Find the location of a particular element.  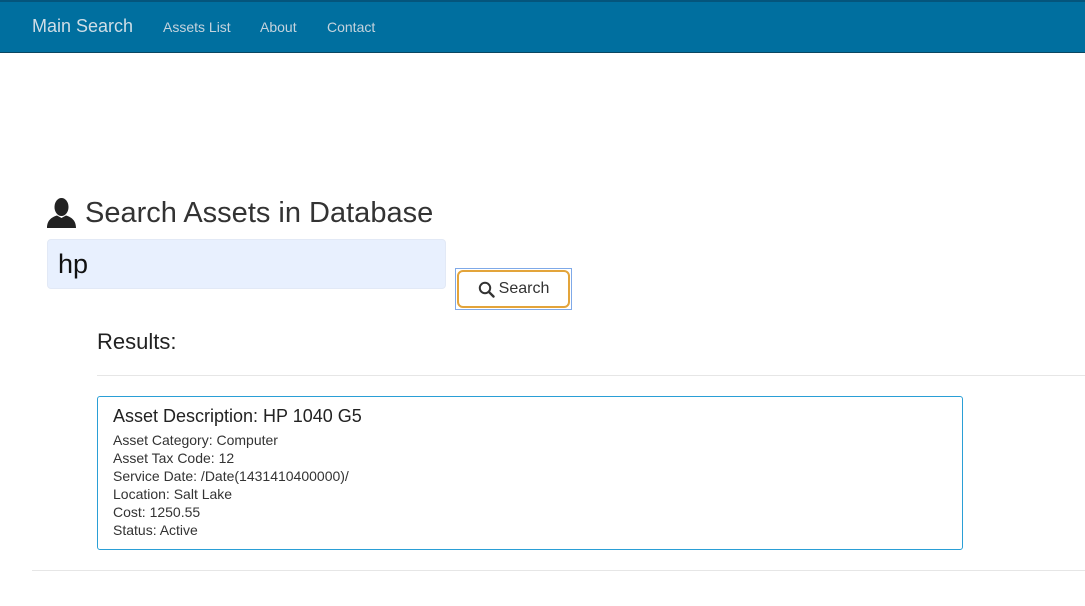

footer-divider is located at coordinates (558, 570).